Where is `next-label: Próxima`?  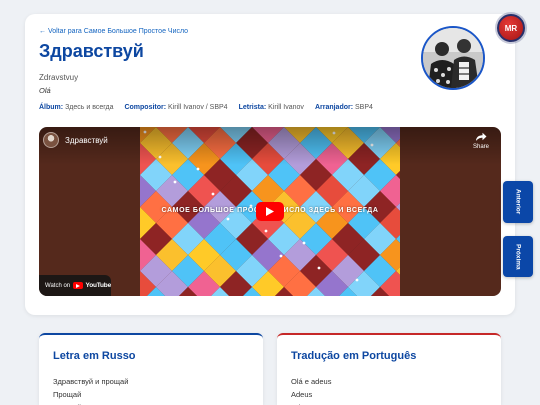
next-label: Próxima is located at coordinates (518, 256).